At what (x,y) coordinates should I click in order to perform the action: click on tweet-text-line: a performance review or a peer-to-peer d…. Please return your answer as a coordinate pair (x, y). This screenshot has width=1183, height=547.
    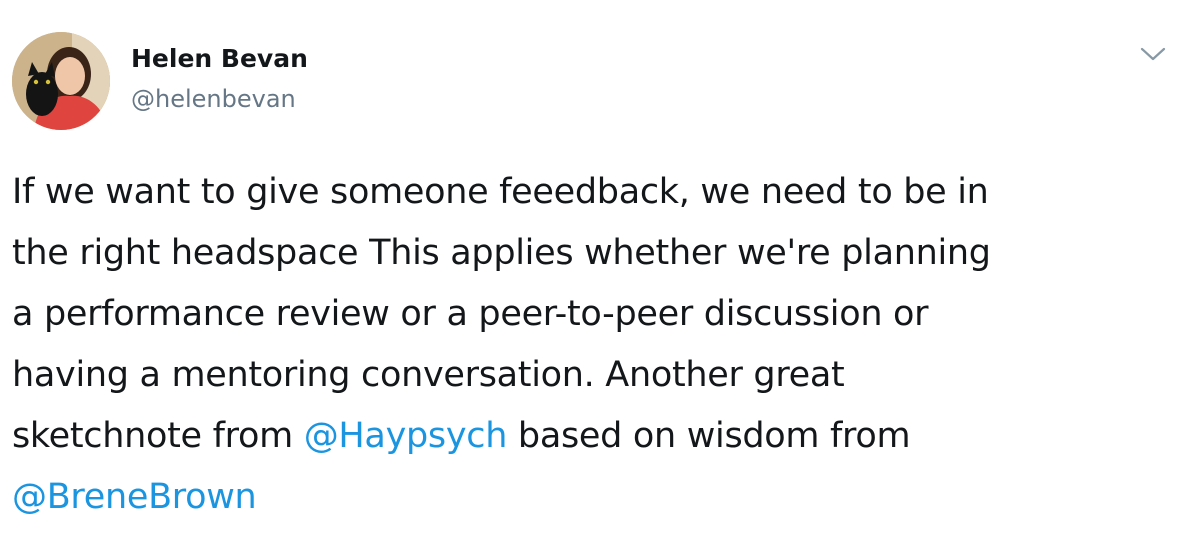
    Looking at the image, I should click on (470, 314).